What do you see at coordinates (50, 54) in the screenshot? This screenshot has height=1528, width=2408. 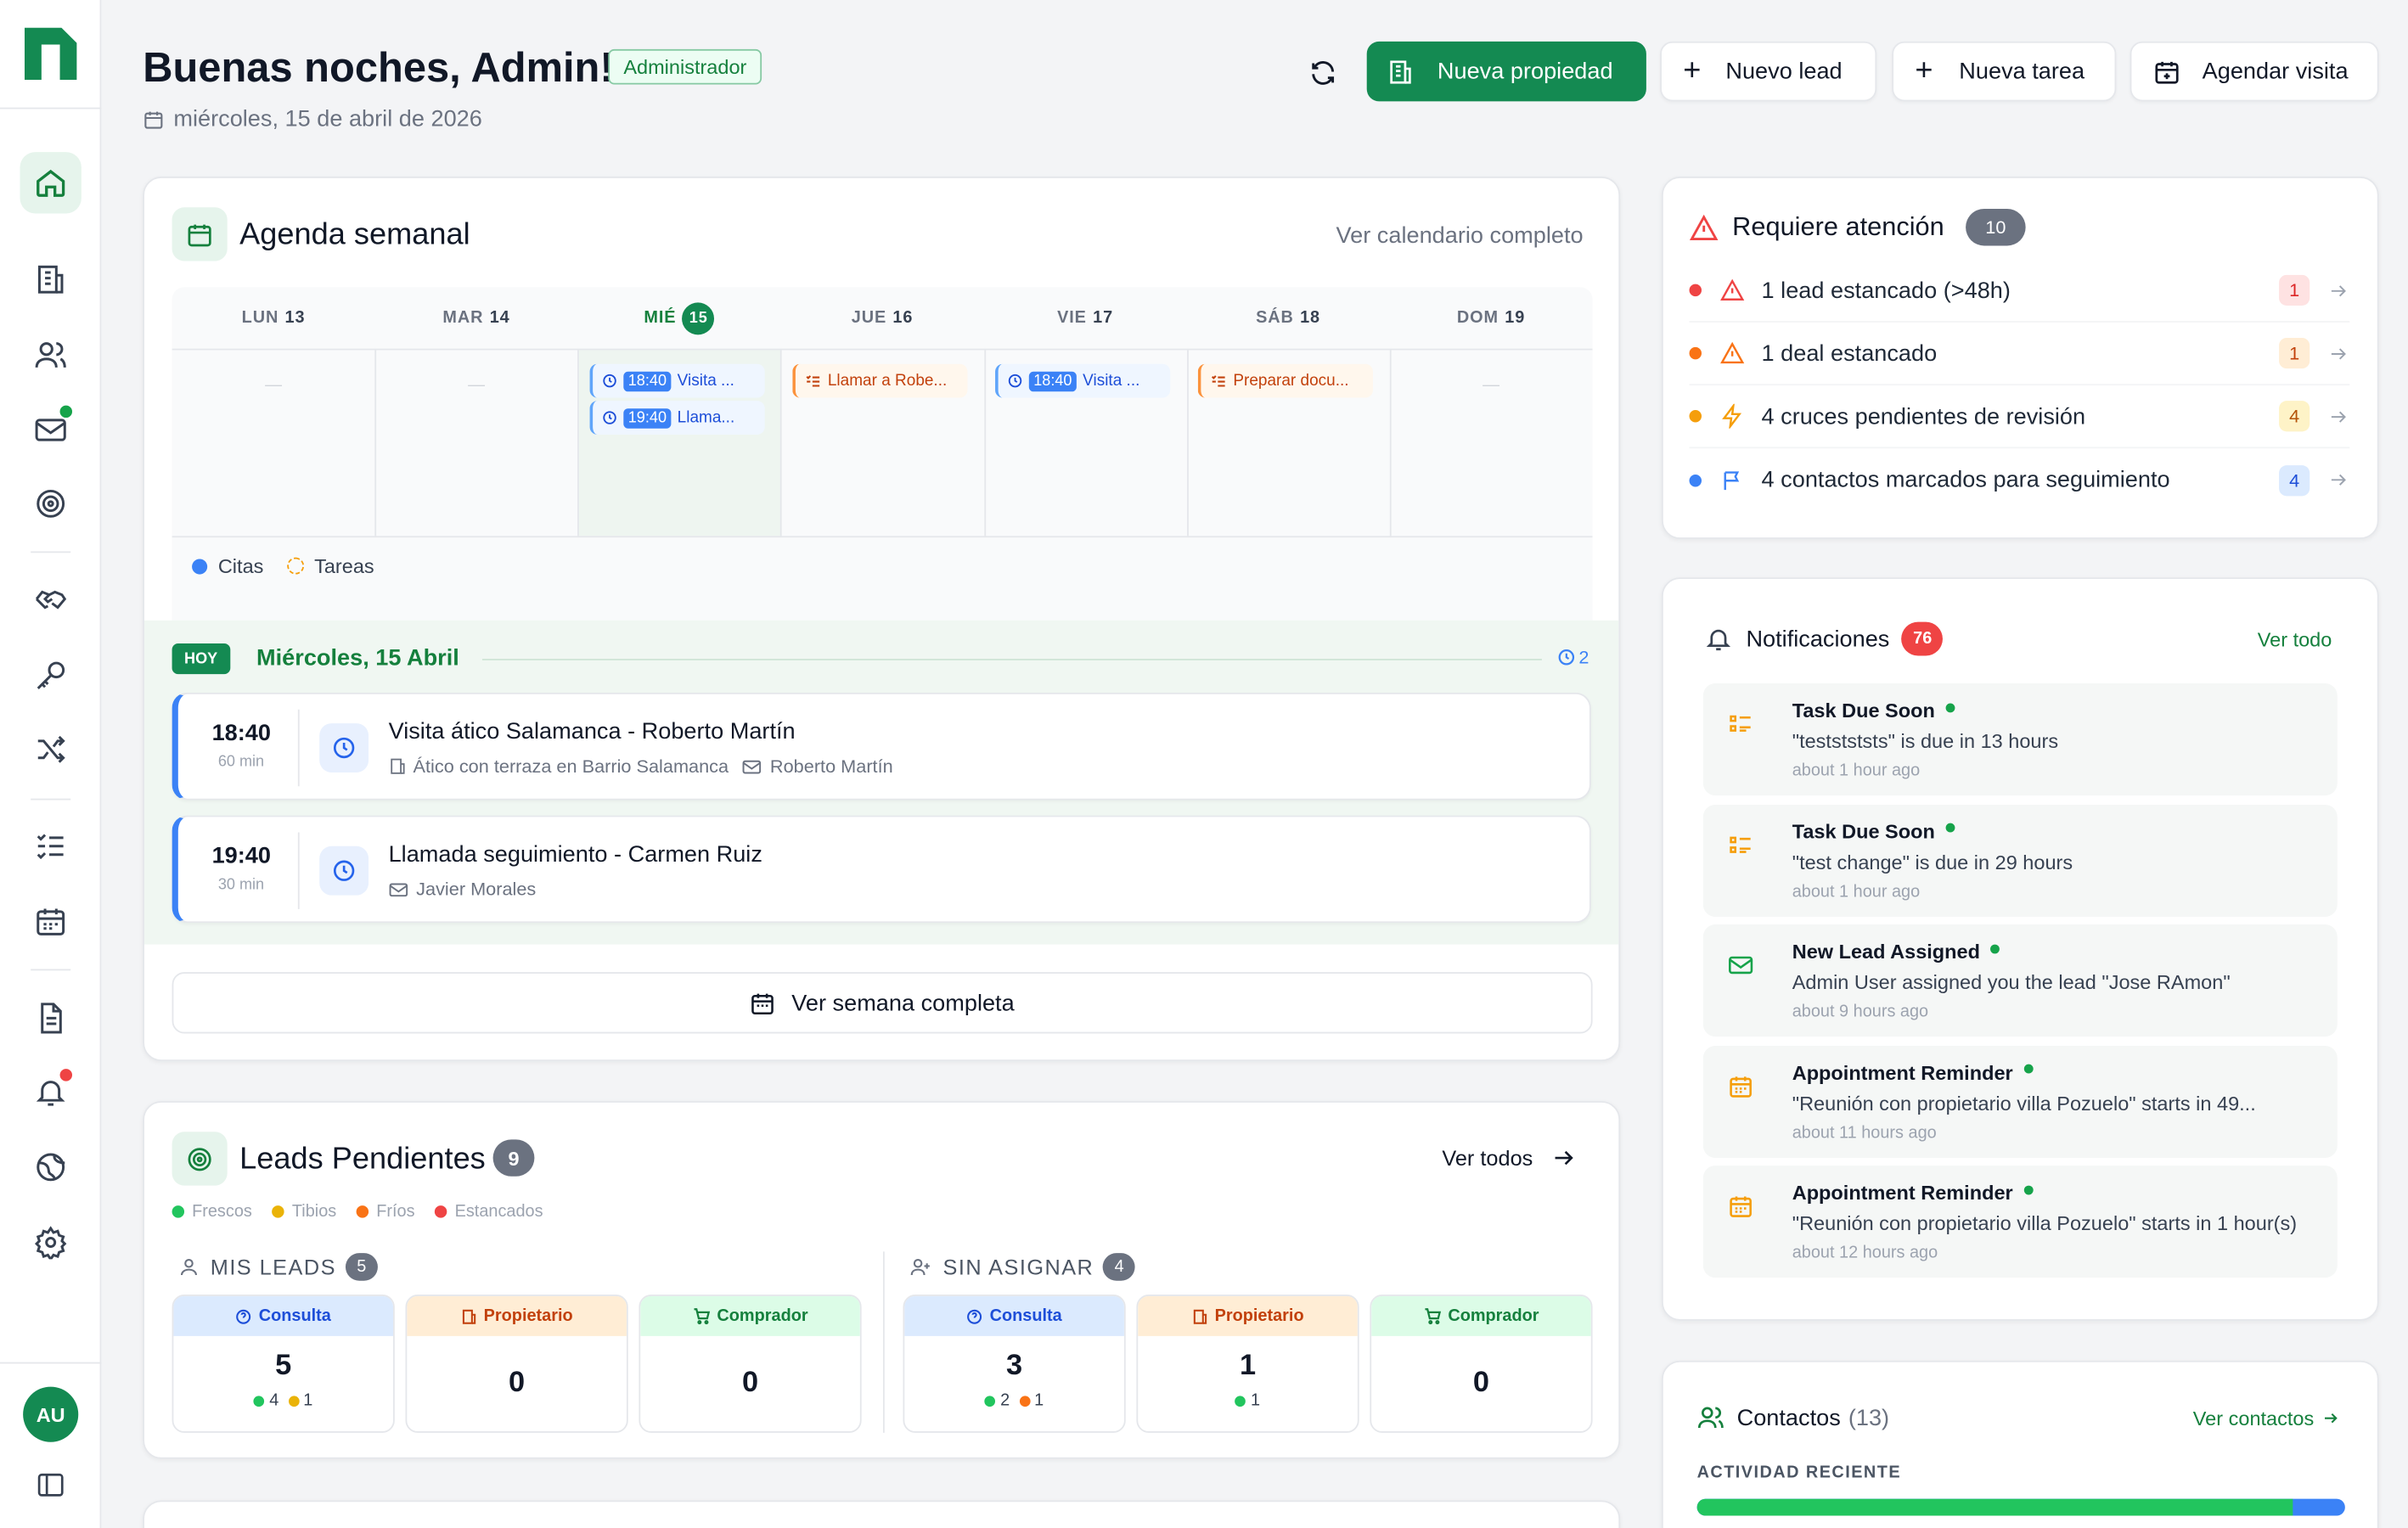 I see `logo` at bounding box center [50, 54].